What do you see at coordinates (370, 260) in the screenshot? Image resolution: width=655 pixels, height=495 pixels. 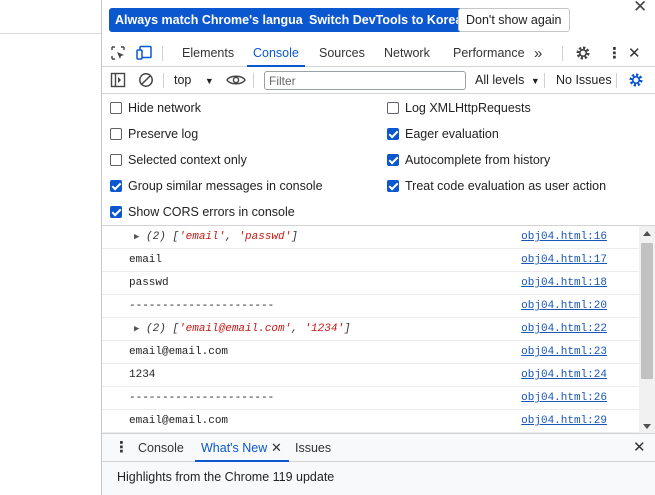 I see `console-message: email obj04.html:17` at bounding box center [370, 260].